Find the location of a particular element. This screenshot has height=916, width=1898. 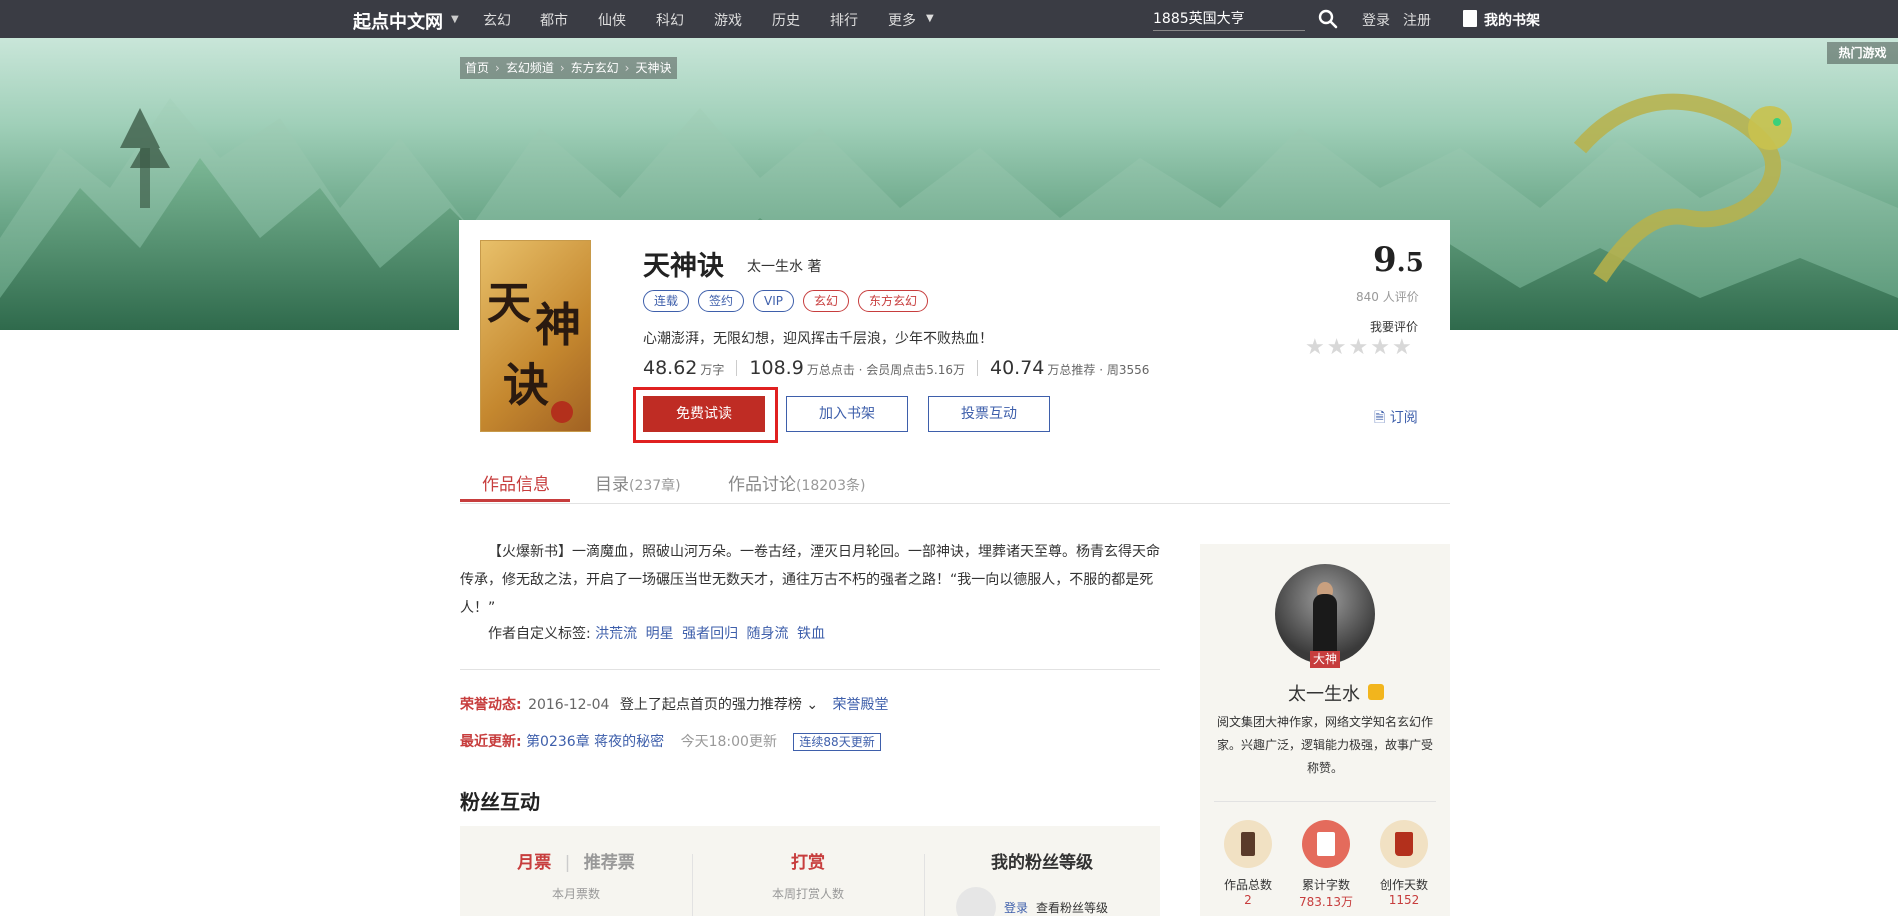

fan-login-link: 登录 is located at coordinates (1016, 907).